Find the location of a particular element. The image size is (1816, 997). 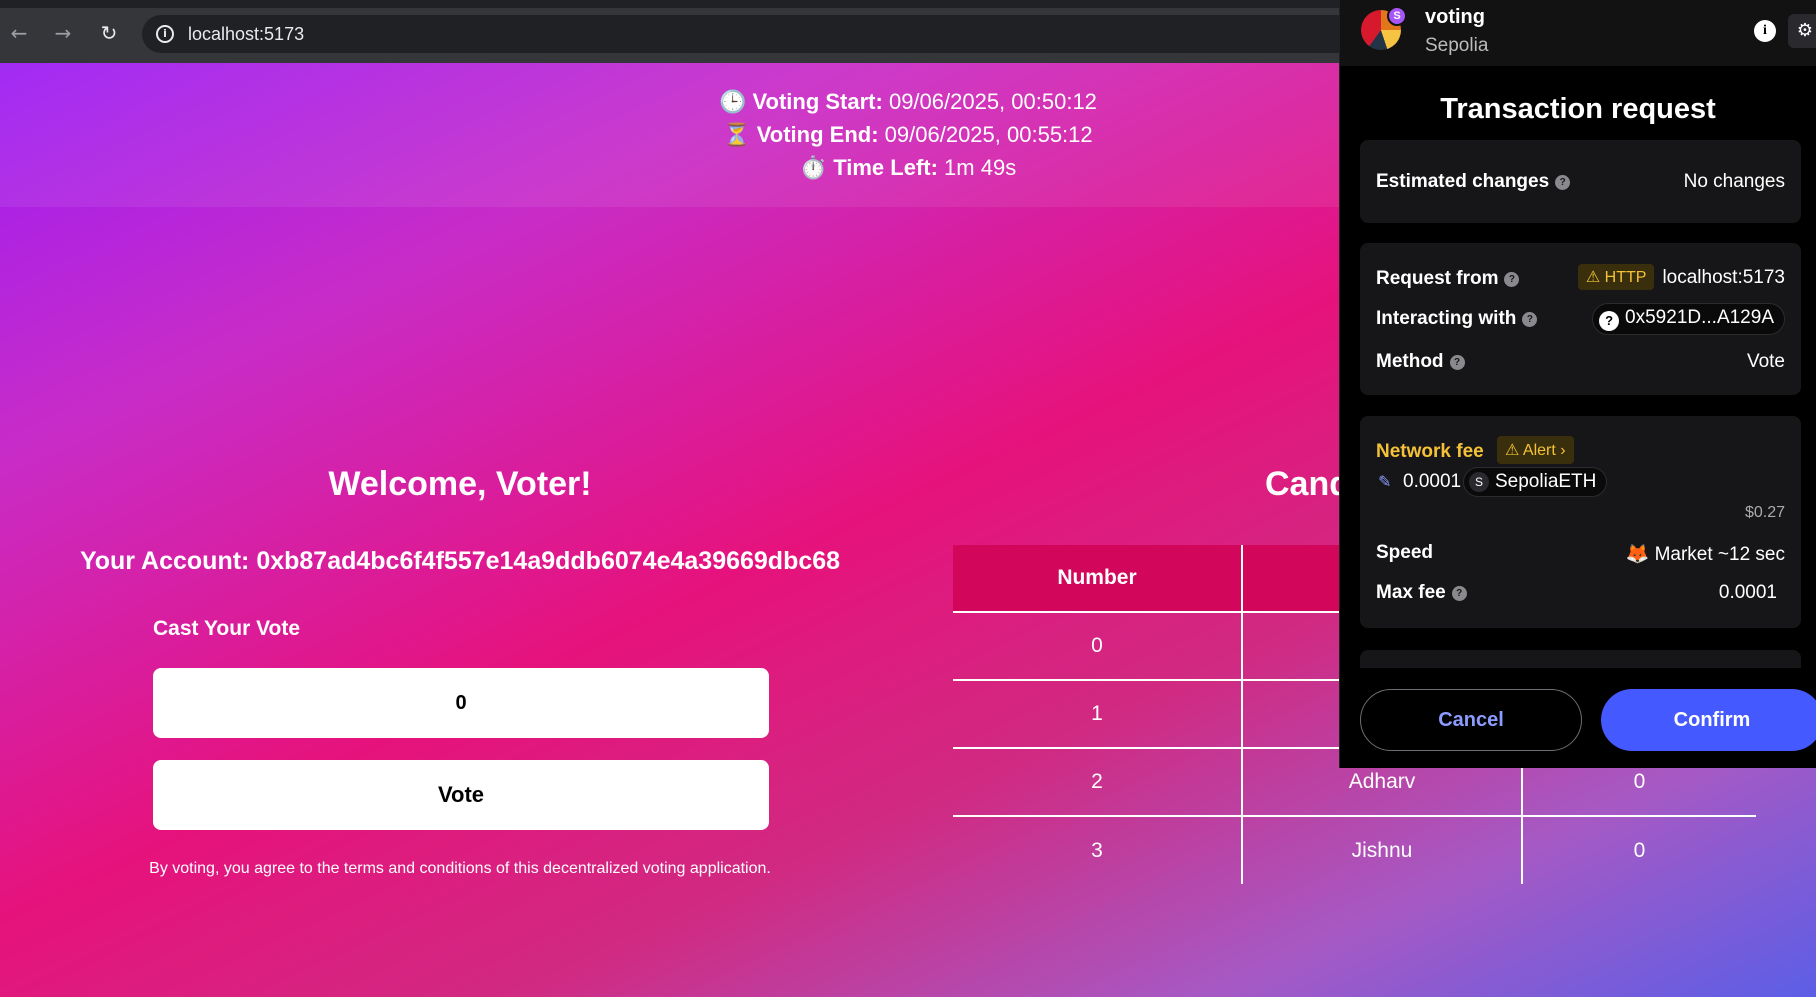

edit-fee-icon: ✎ is located at coordinates (1384, 481).